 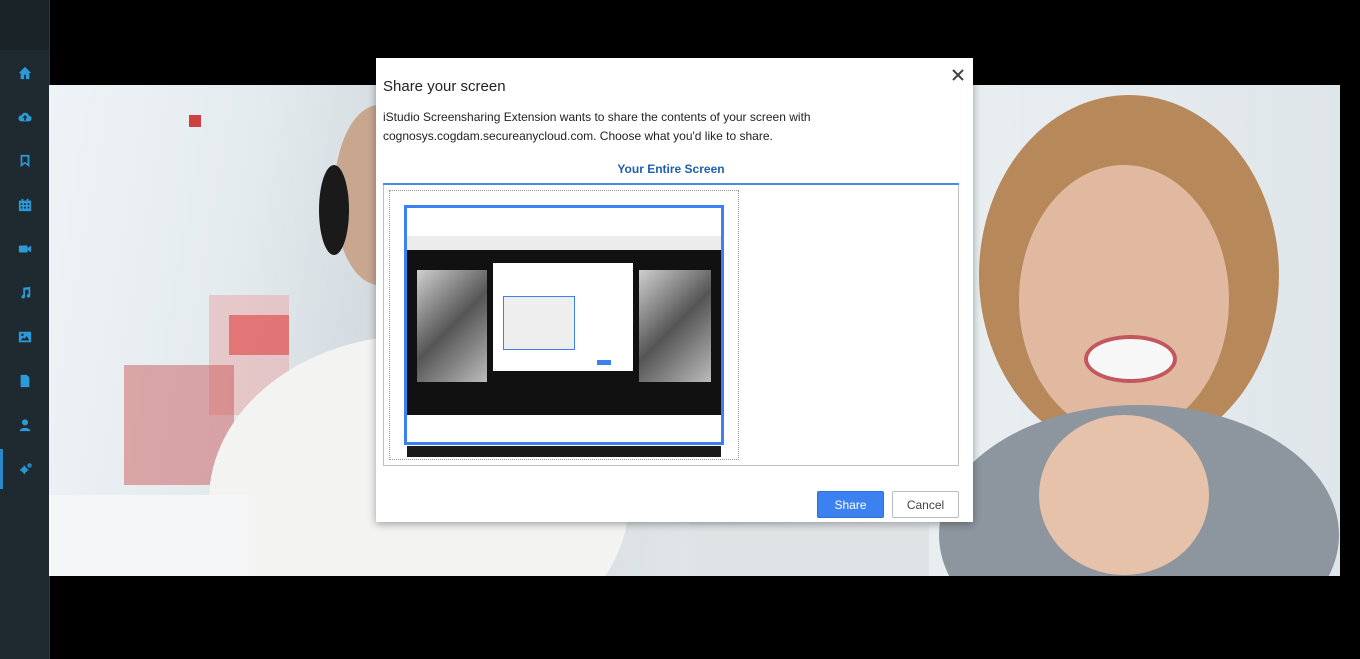 I want to click on thumbnail-nested-preview, so click(x=539, y=323).